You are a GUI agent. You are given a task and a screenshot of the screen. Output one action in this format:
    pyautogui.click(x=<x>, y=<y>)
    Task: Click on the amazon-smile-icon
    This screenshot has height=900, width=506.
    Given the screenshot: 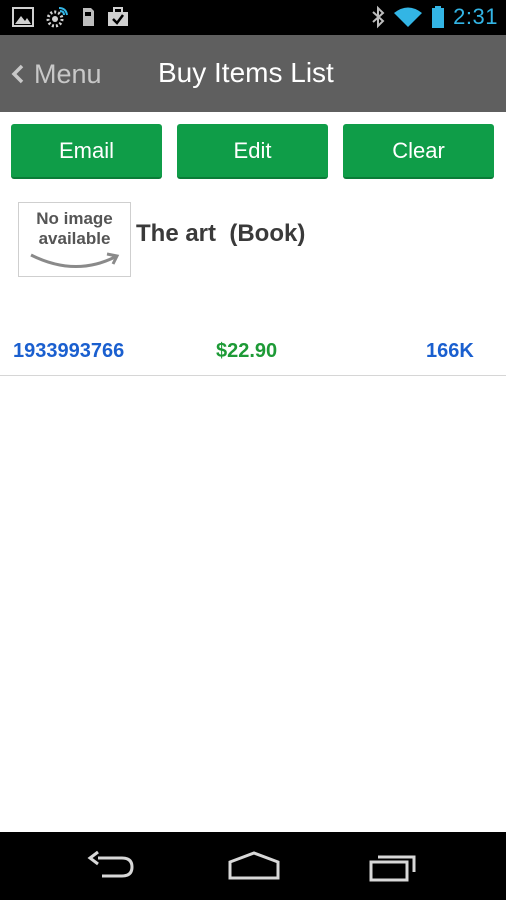 What is the action you would take?
    pyautogui.click(x=75, y=260)
    